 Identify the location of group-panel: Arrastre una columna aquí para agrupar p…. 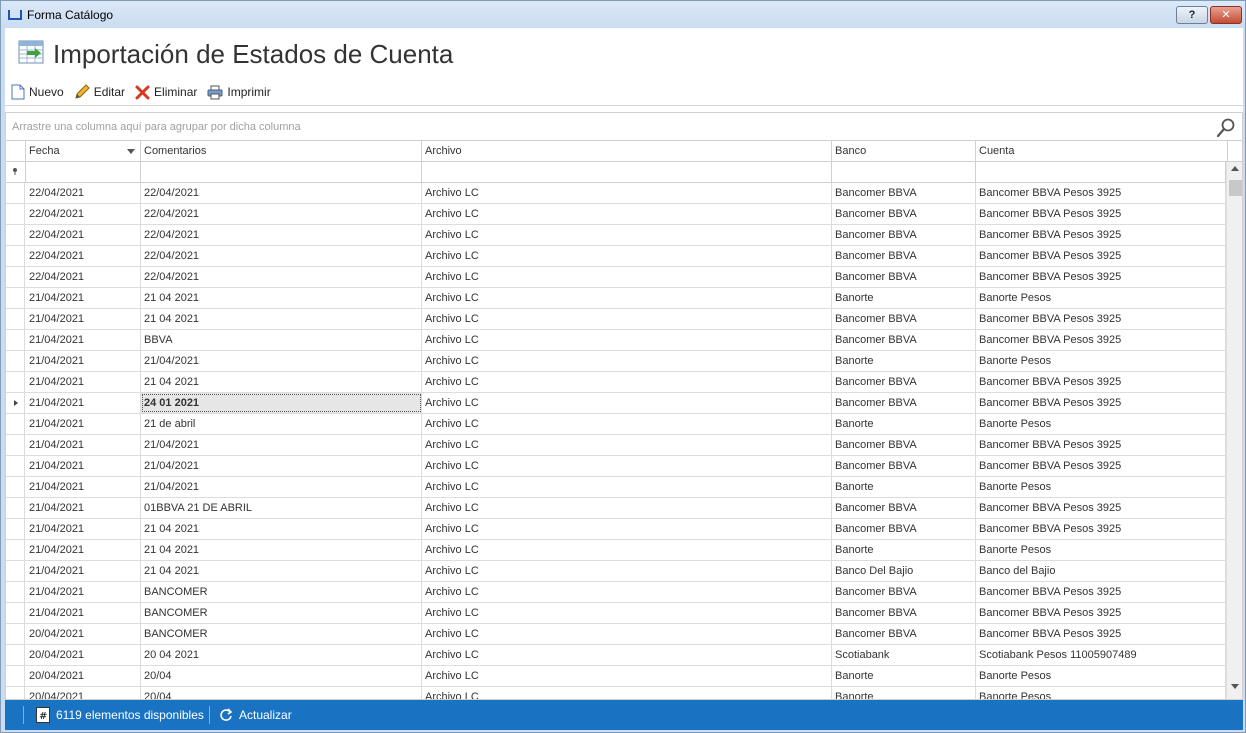
(624, 126).